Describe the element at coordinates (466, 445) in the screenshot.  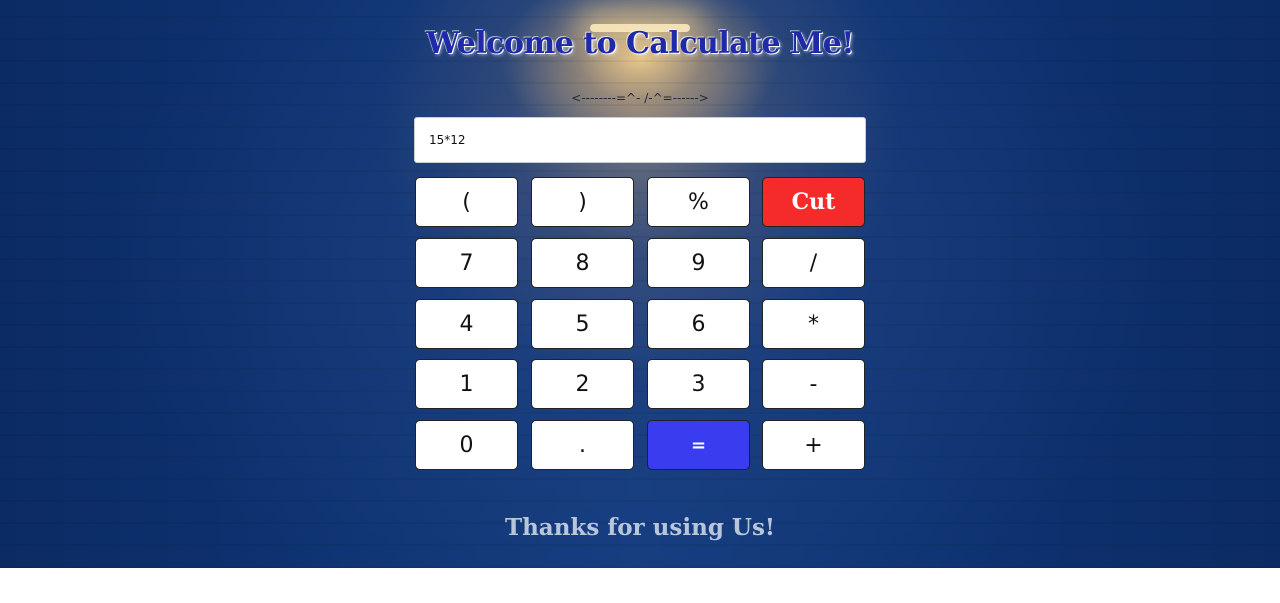
I see `digit-0-button: 0` at that location.